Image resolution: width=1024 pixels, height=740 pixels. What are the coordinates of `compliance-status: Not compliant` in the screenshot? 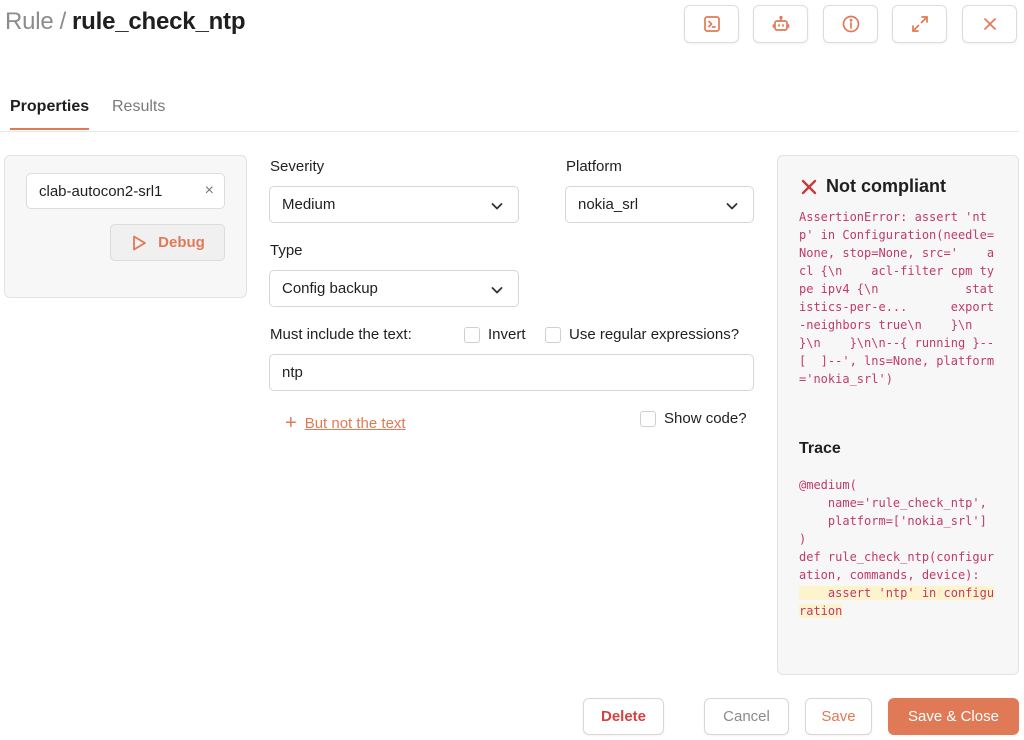 It's located at (873, 186).